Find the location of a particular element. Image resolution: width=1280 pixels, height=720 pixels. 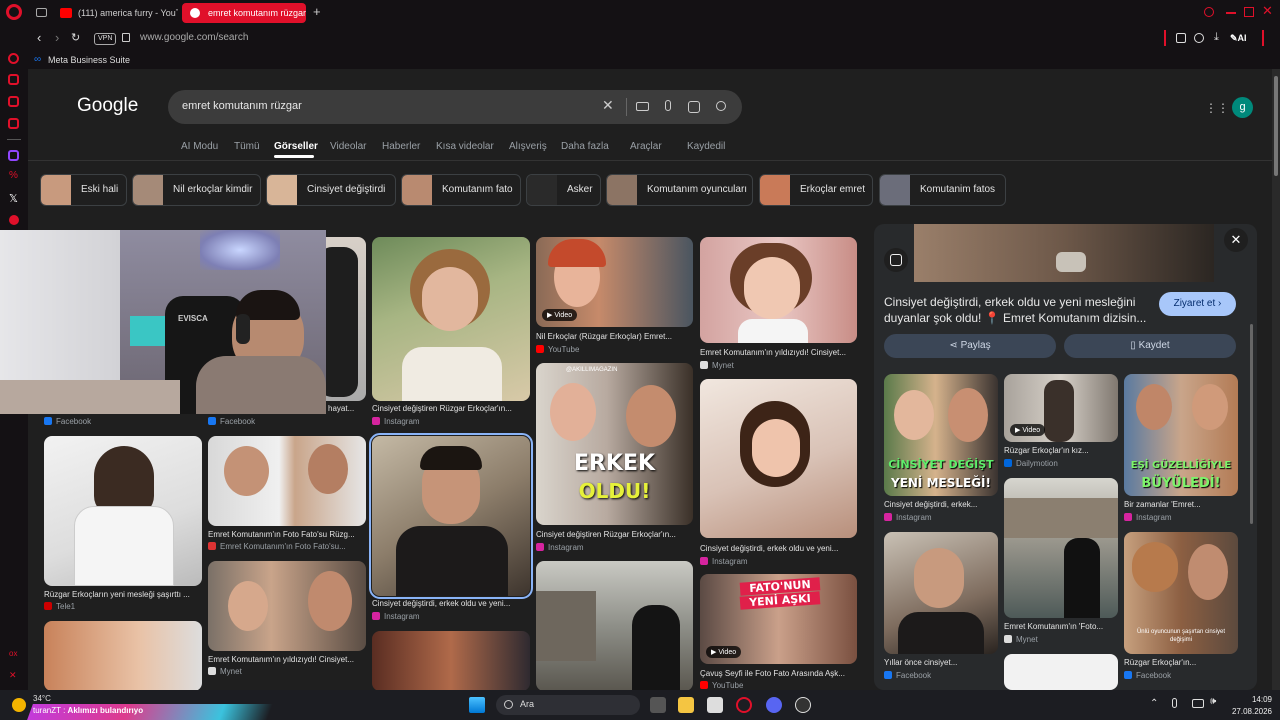

taskbar-search: Ara is located at coordinates (568, 705).